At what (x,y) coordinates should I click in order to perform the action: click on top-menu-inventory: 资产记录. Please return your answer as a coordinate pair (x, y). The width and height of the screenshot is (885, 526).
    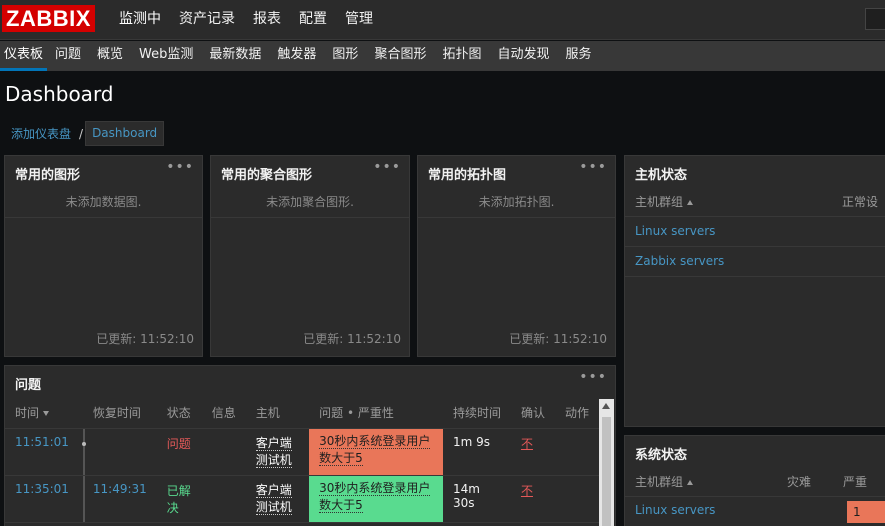
    Looking at the image, I should click on (207, 20).